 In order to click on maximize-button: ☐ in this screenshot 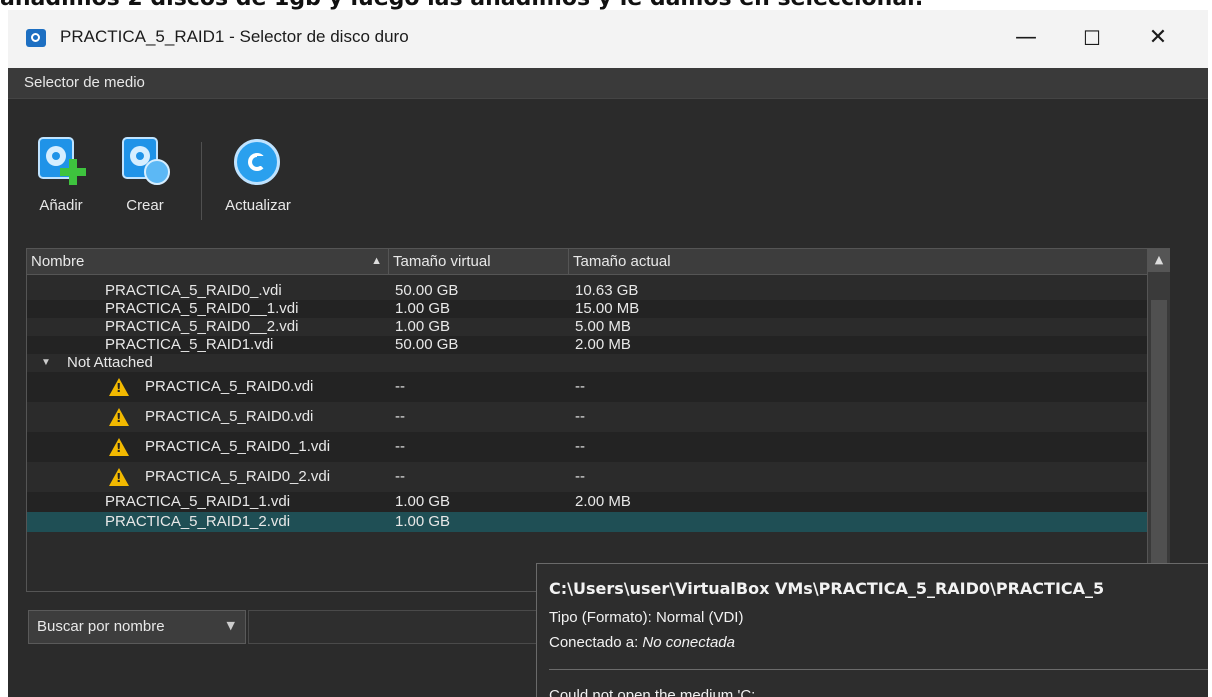, I will do `click(1092, 38)`.